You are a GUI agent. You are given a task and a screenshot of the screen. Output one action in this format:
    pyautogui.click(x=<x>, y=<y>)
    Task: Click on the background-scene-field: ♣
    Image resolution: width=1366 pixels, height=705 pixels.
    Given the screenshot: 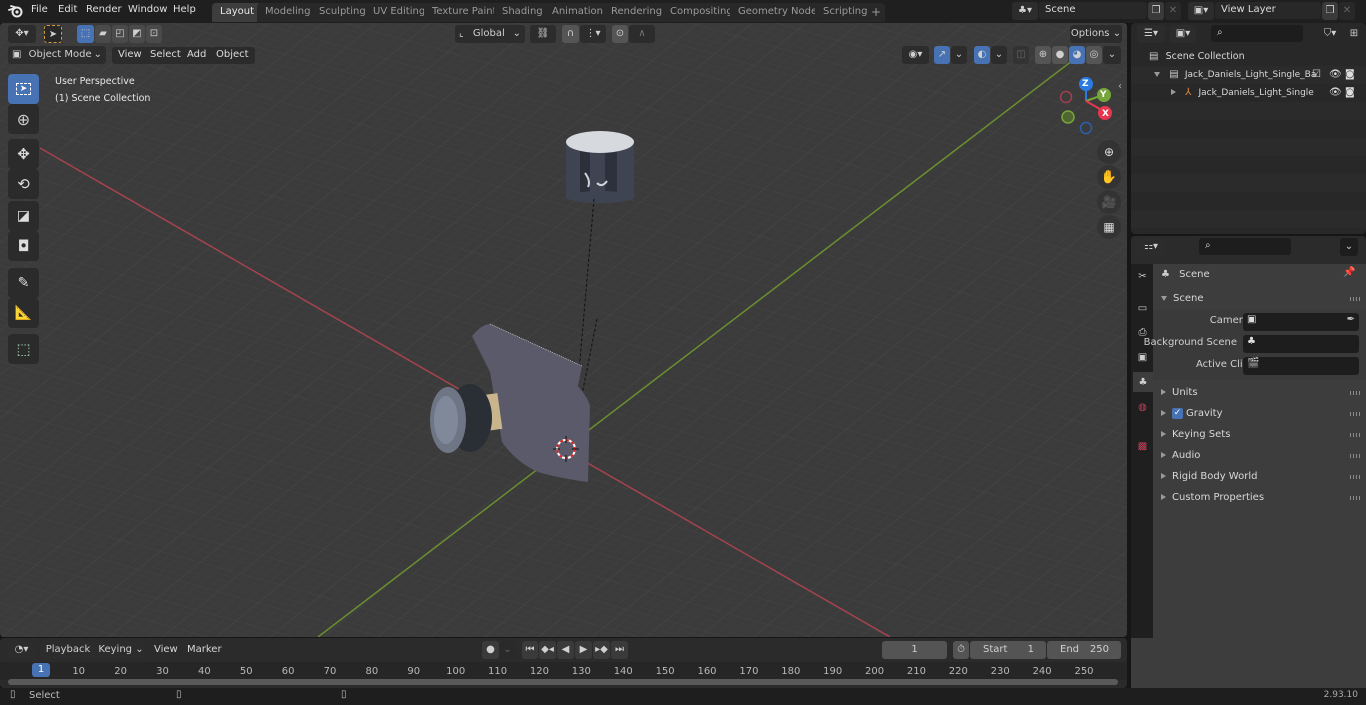 What is the action you would take?
    pyautogui.click(x=1301, y=344)
    